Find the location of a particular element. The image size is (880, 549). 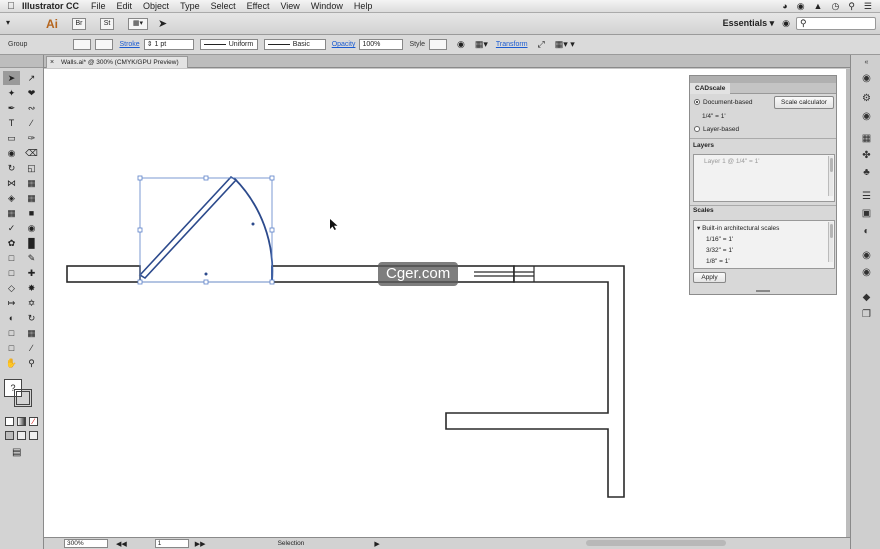

transform-panel-link: Transform is located at coordinates (512, 44).